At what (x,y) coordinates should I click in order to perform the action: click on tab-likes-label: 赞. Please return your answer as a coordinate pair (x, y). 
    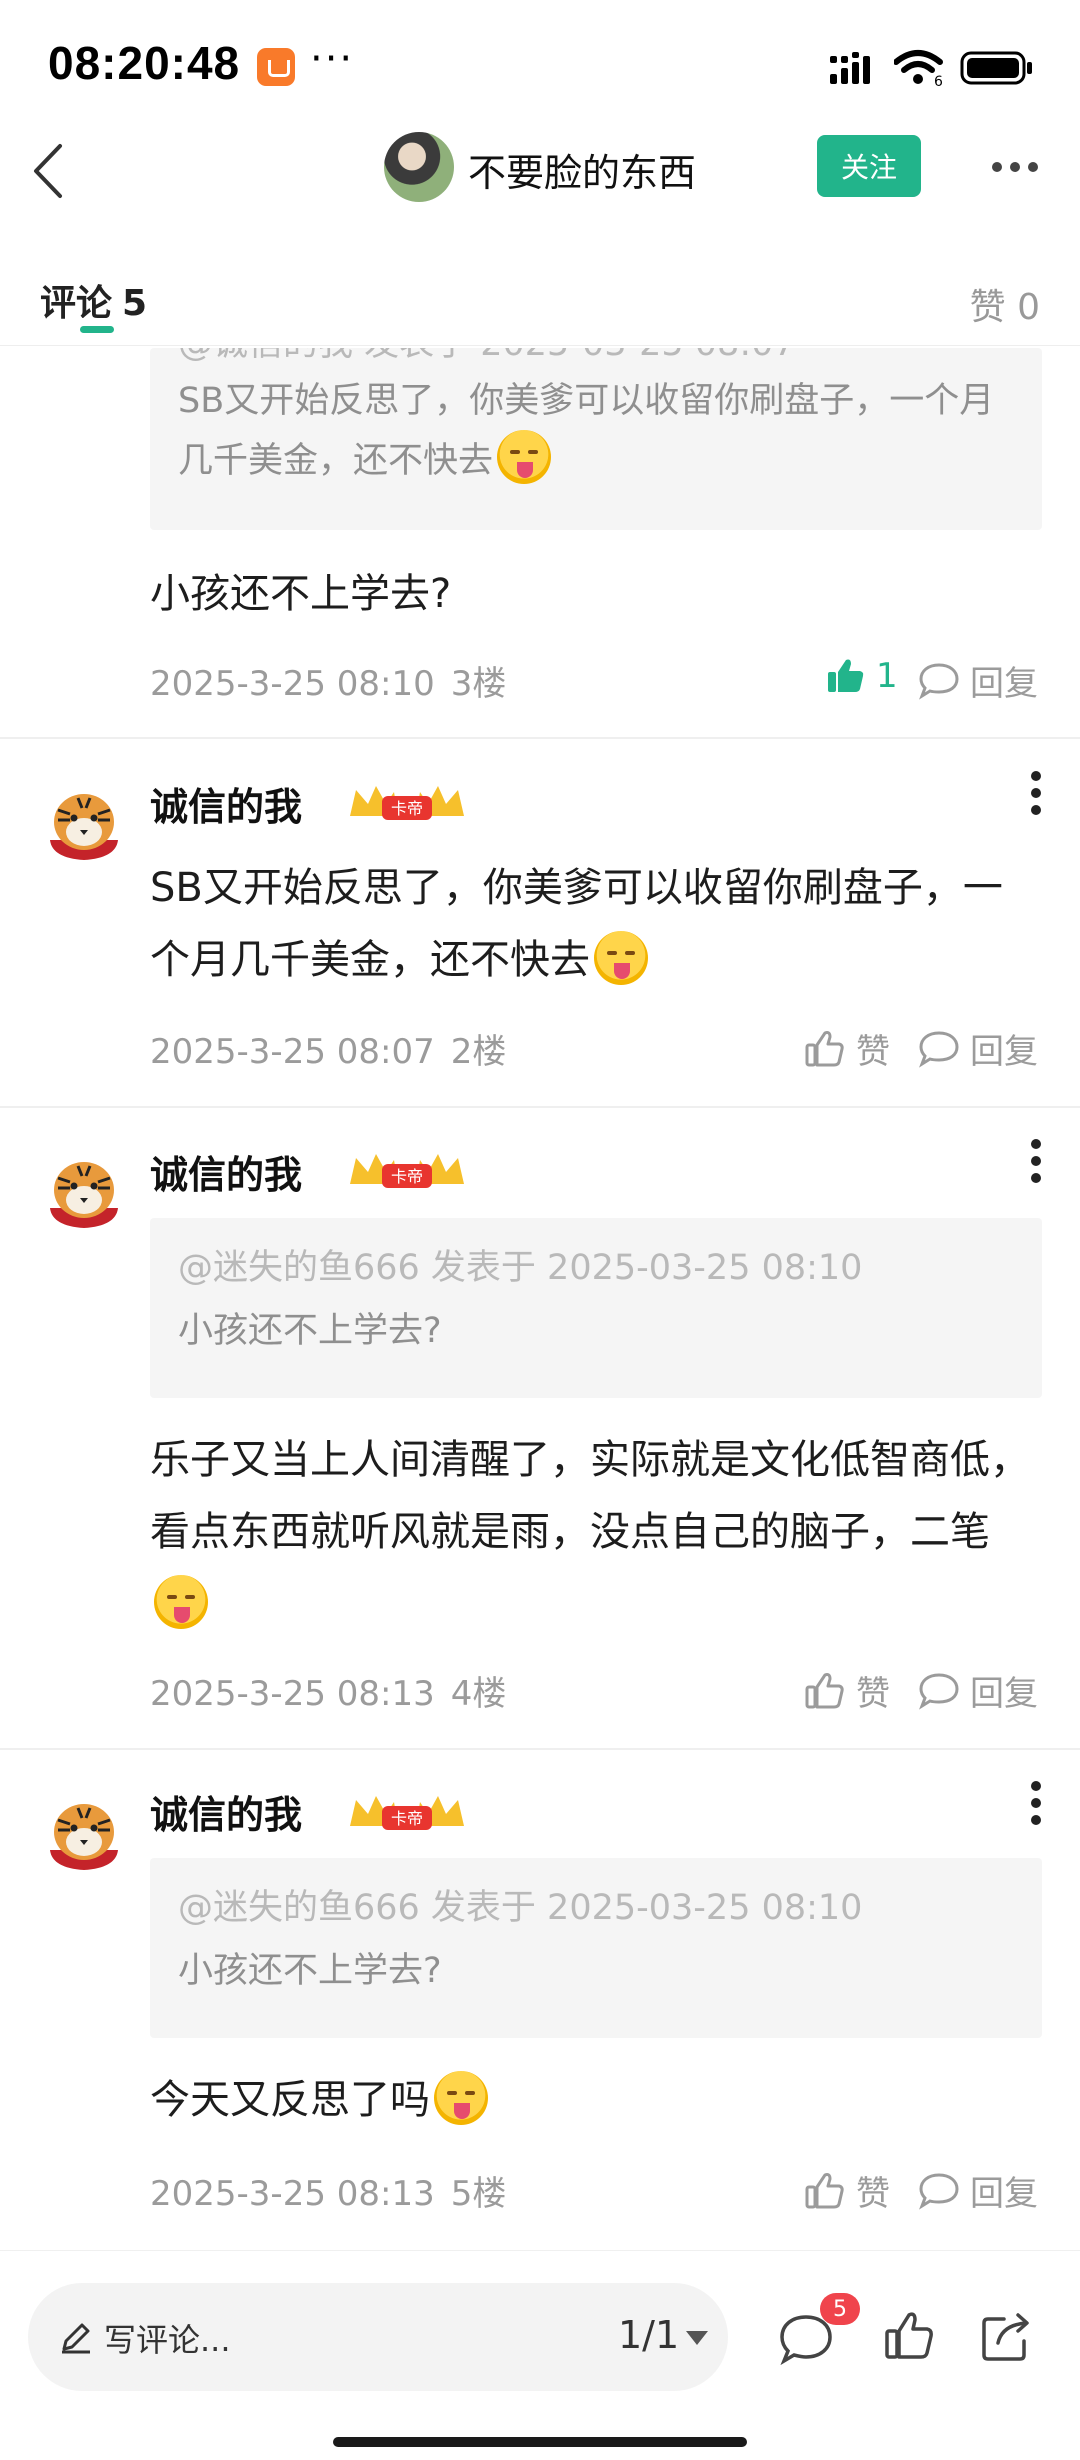
    Looking at the image, I should click on (987, 307).